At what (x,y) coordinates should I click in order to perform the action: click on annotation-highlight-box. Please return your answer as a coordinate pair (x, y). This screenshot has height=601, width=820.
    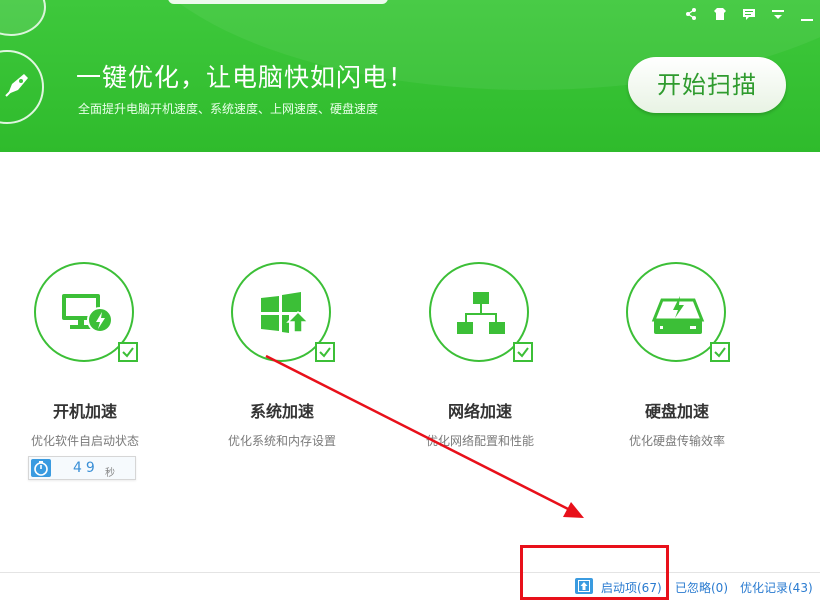
    Looking at the image, I should click on (594, 572).